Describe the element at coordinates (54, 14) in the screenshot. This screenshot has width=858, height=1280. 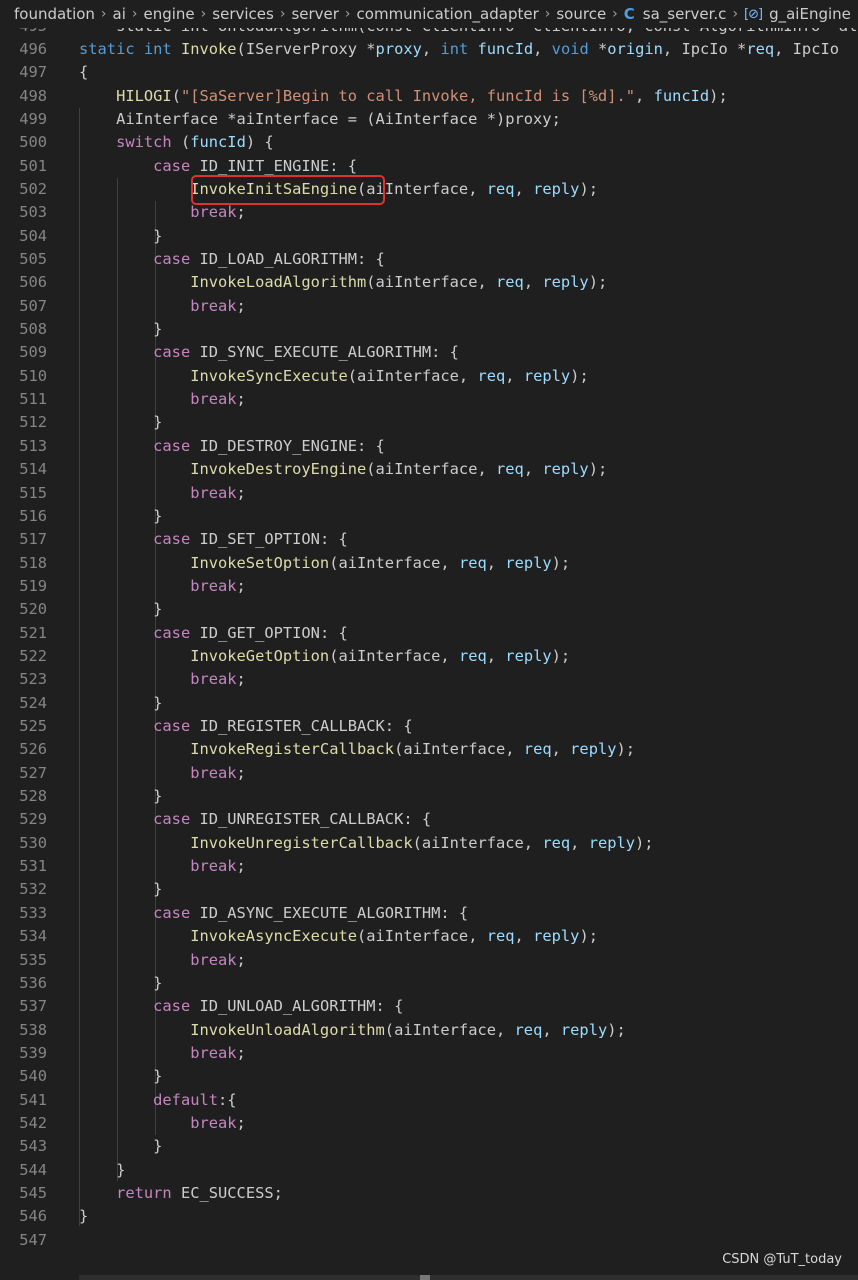
I see `breadcrumb-item-foundation: foundation` at that location.